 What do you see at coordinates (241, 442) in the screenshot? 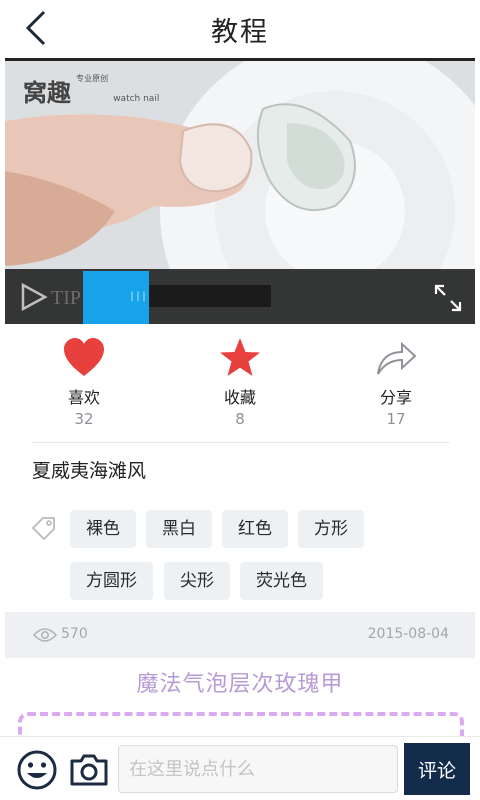
I see `divider` at bounding box center [241, 442].